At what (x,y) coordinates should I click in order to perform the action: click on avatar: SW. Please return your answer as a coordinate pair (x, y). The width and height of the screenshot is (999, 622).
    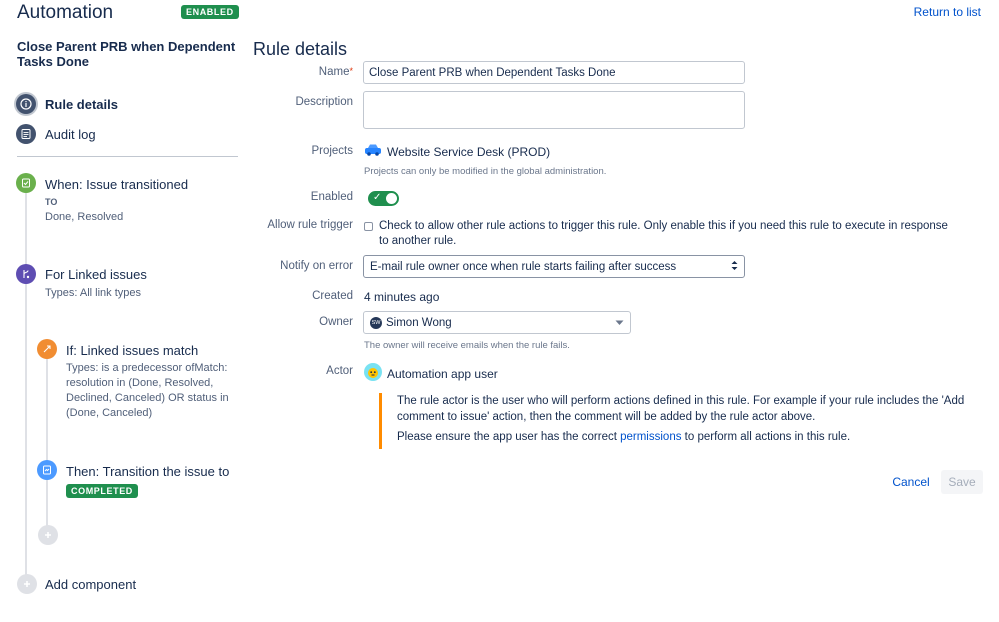
    Looking at the image, I should click on (376, 322).